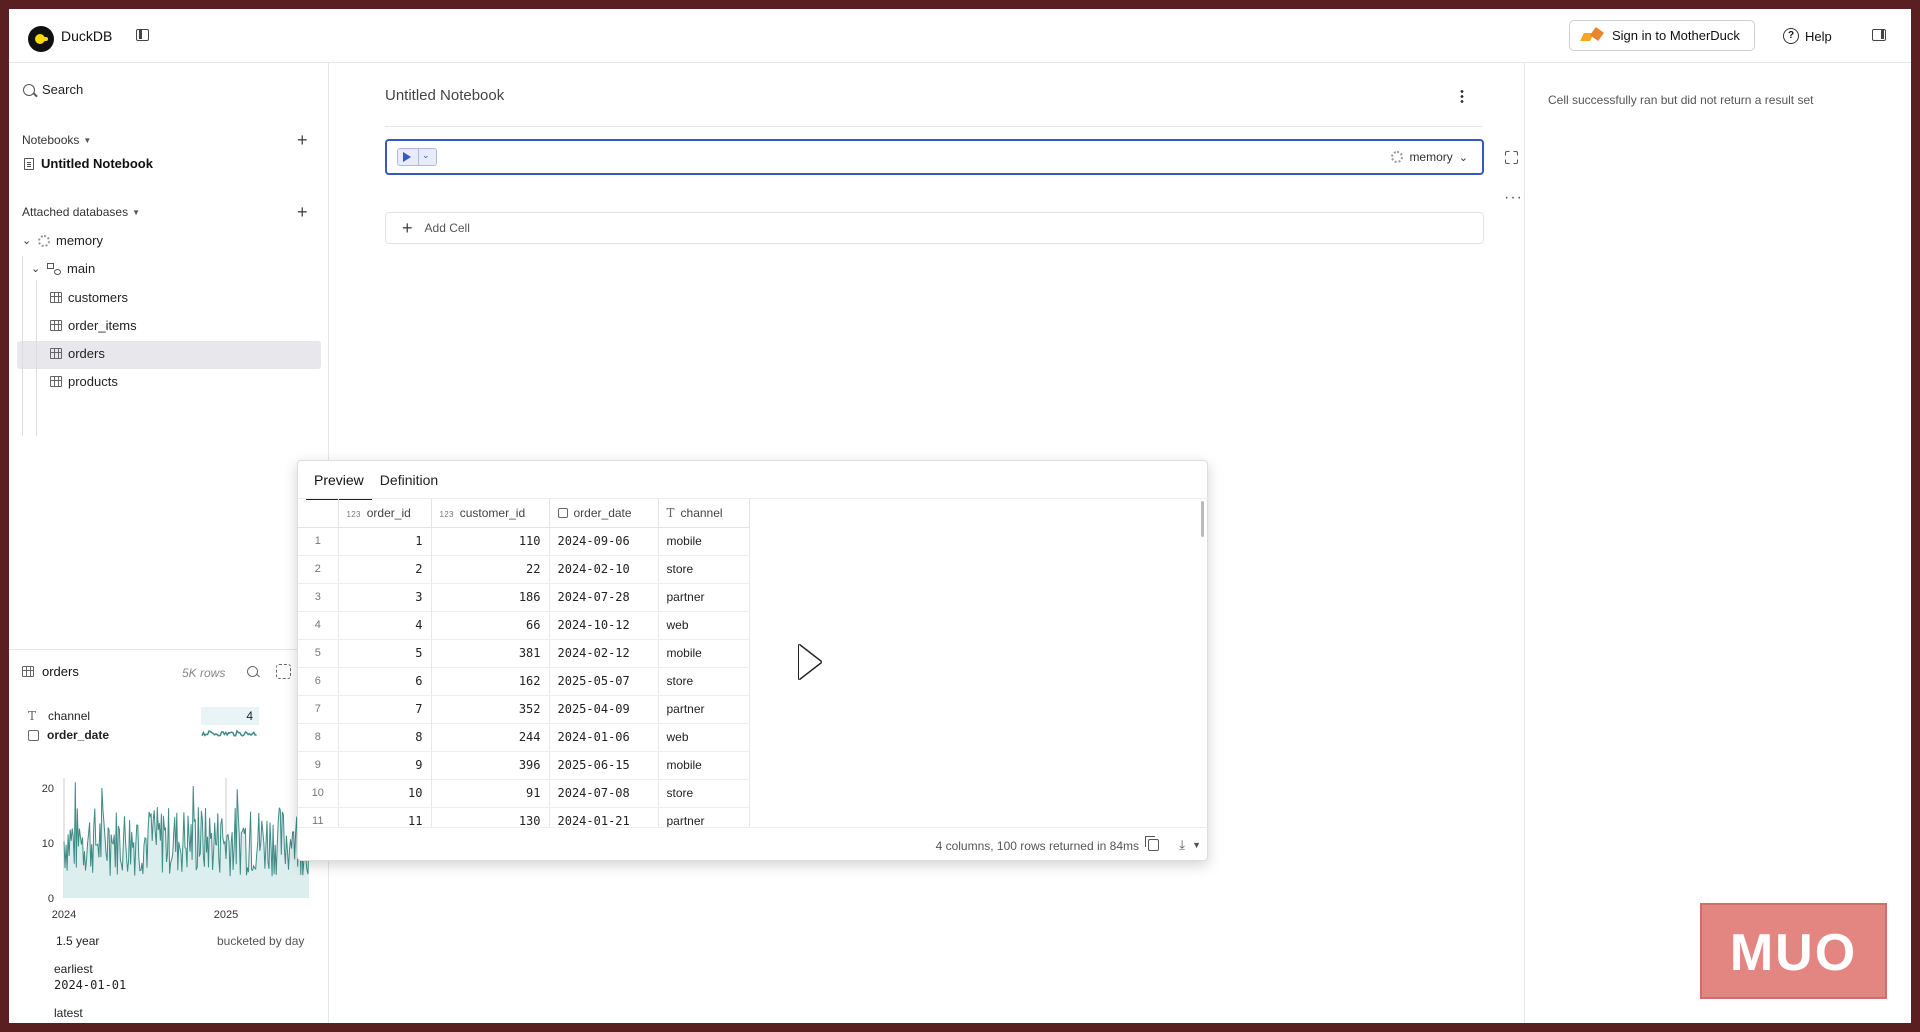 The width and height of the screenshot is (1920, 1032). I want to click on table-row: 6 6 162 2025-05-07 store, so click(524, 681).